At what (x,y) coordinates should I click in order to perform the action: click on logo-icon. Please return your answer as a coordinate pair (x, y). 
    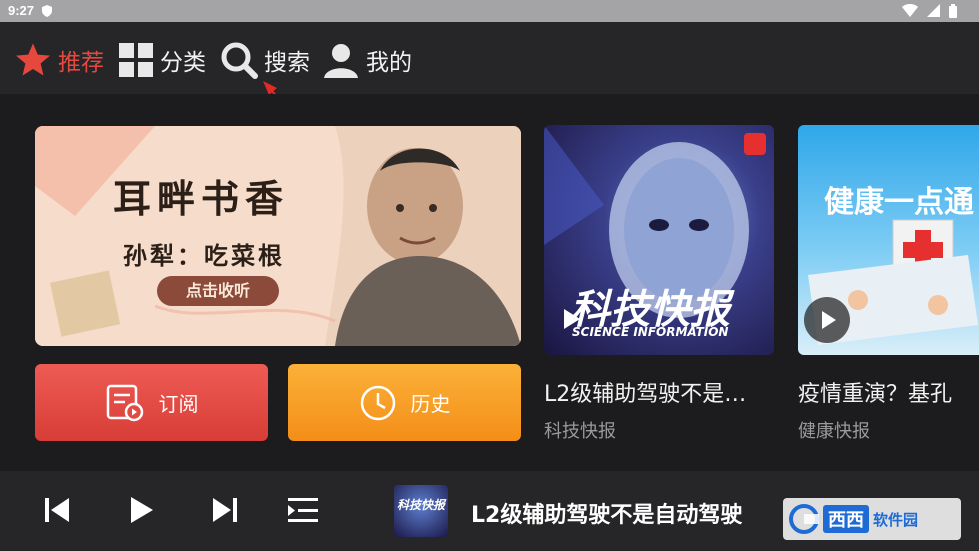
    Looking at the image, I should click on (804, 519).